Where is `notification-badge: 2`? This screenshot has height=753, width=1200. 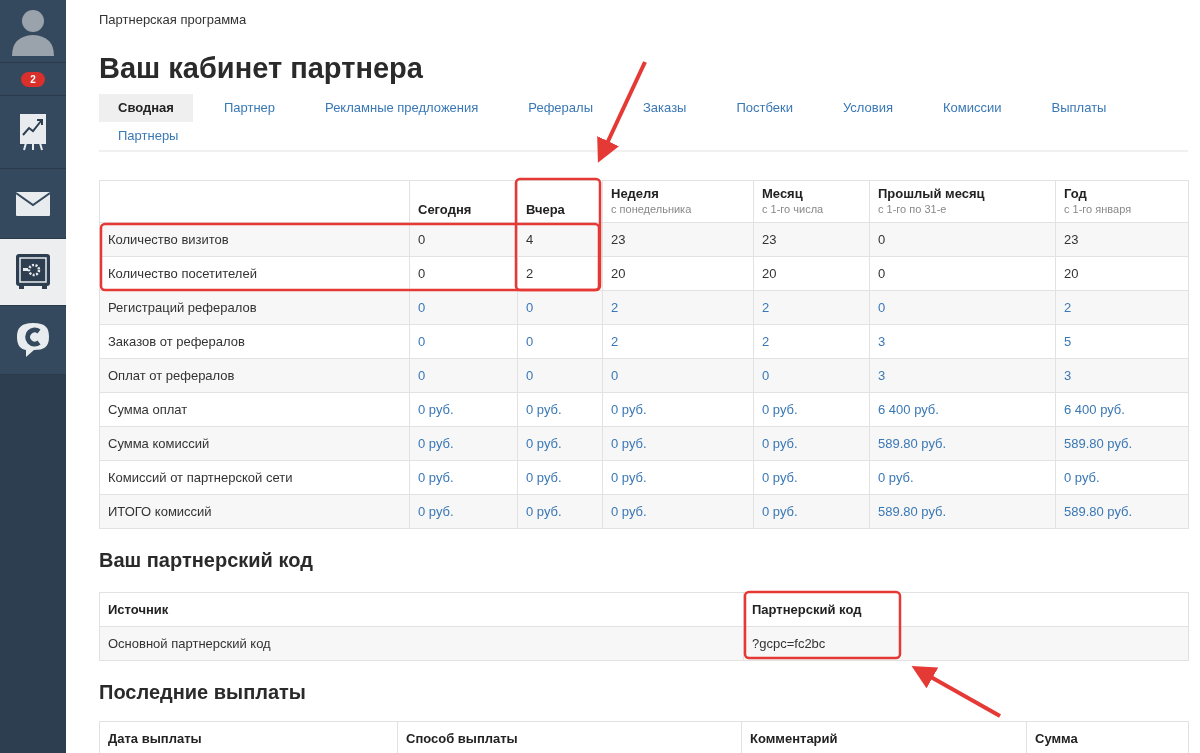 notification-badge: 2 is located at coordinates (33, 79).